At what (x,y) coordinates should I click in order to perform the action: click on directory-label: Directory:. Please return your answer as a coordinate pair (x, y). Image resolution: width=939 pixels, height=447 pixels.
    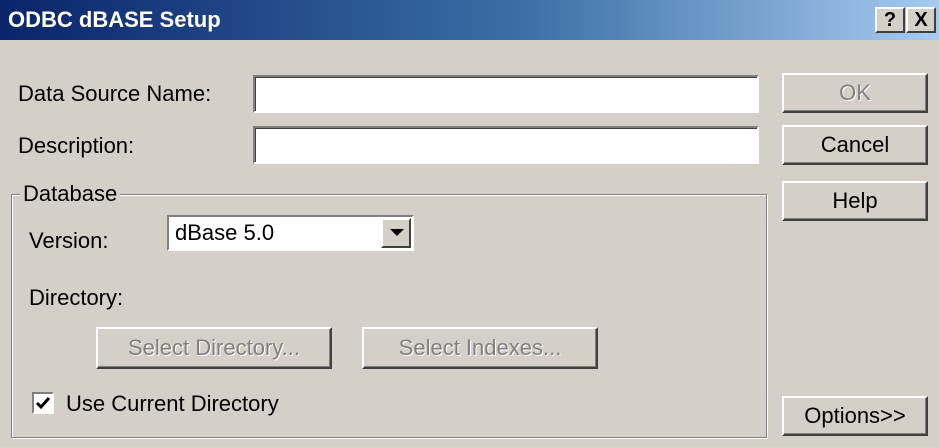
    Looking at the image, I should click on (76, 297).